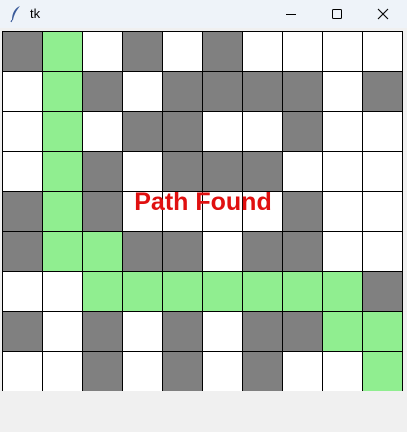 The width and height of the screenshot is (407, 432). What do you see at coordinates (35, 13) in the screenshot?
I see `window-title: tk` at bounding box center [35, 13].